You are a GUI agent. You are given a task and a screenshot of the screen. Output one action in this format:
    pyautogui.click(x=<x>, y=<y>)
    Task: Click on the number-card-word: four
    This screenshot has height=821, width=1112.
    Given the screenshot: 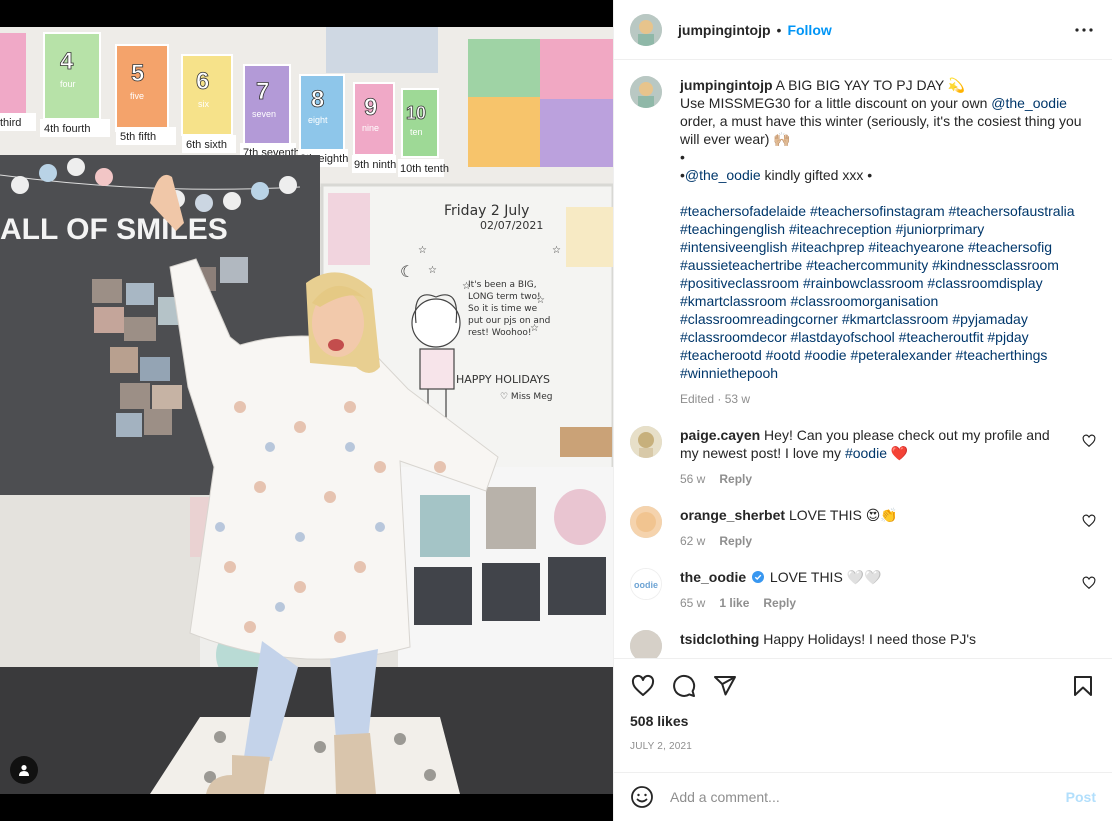 What is the action you would take?
    pyautogui.click(x=68, y=84)
    